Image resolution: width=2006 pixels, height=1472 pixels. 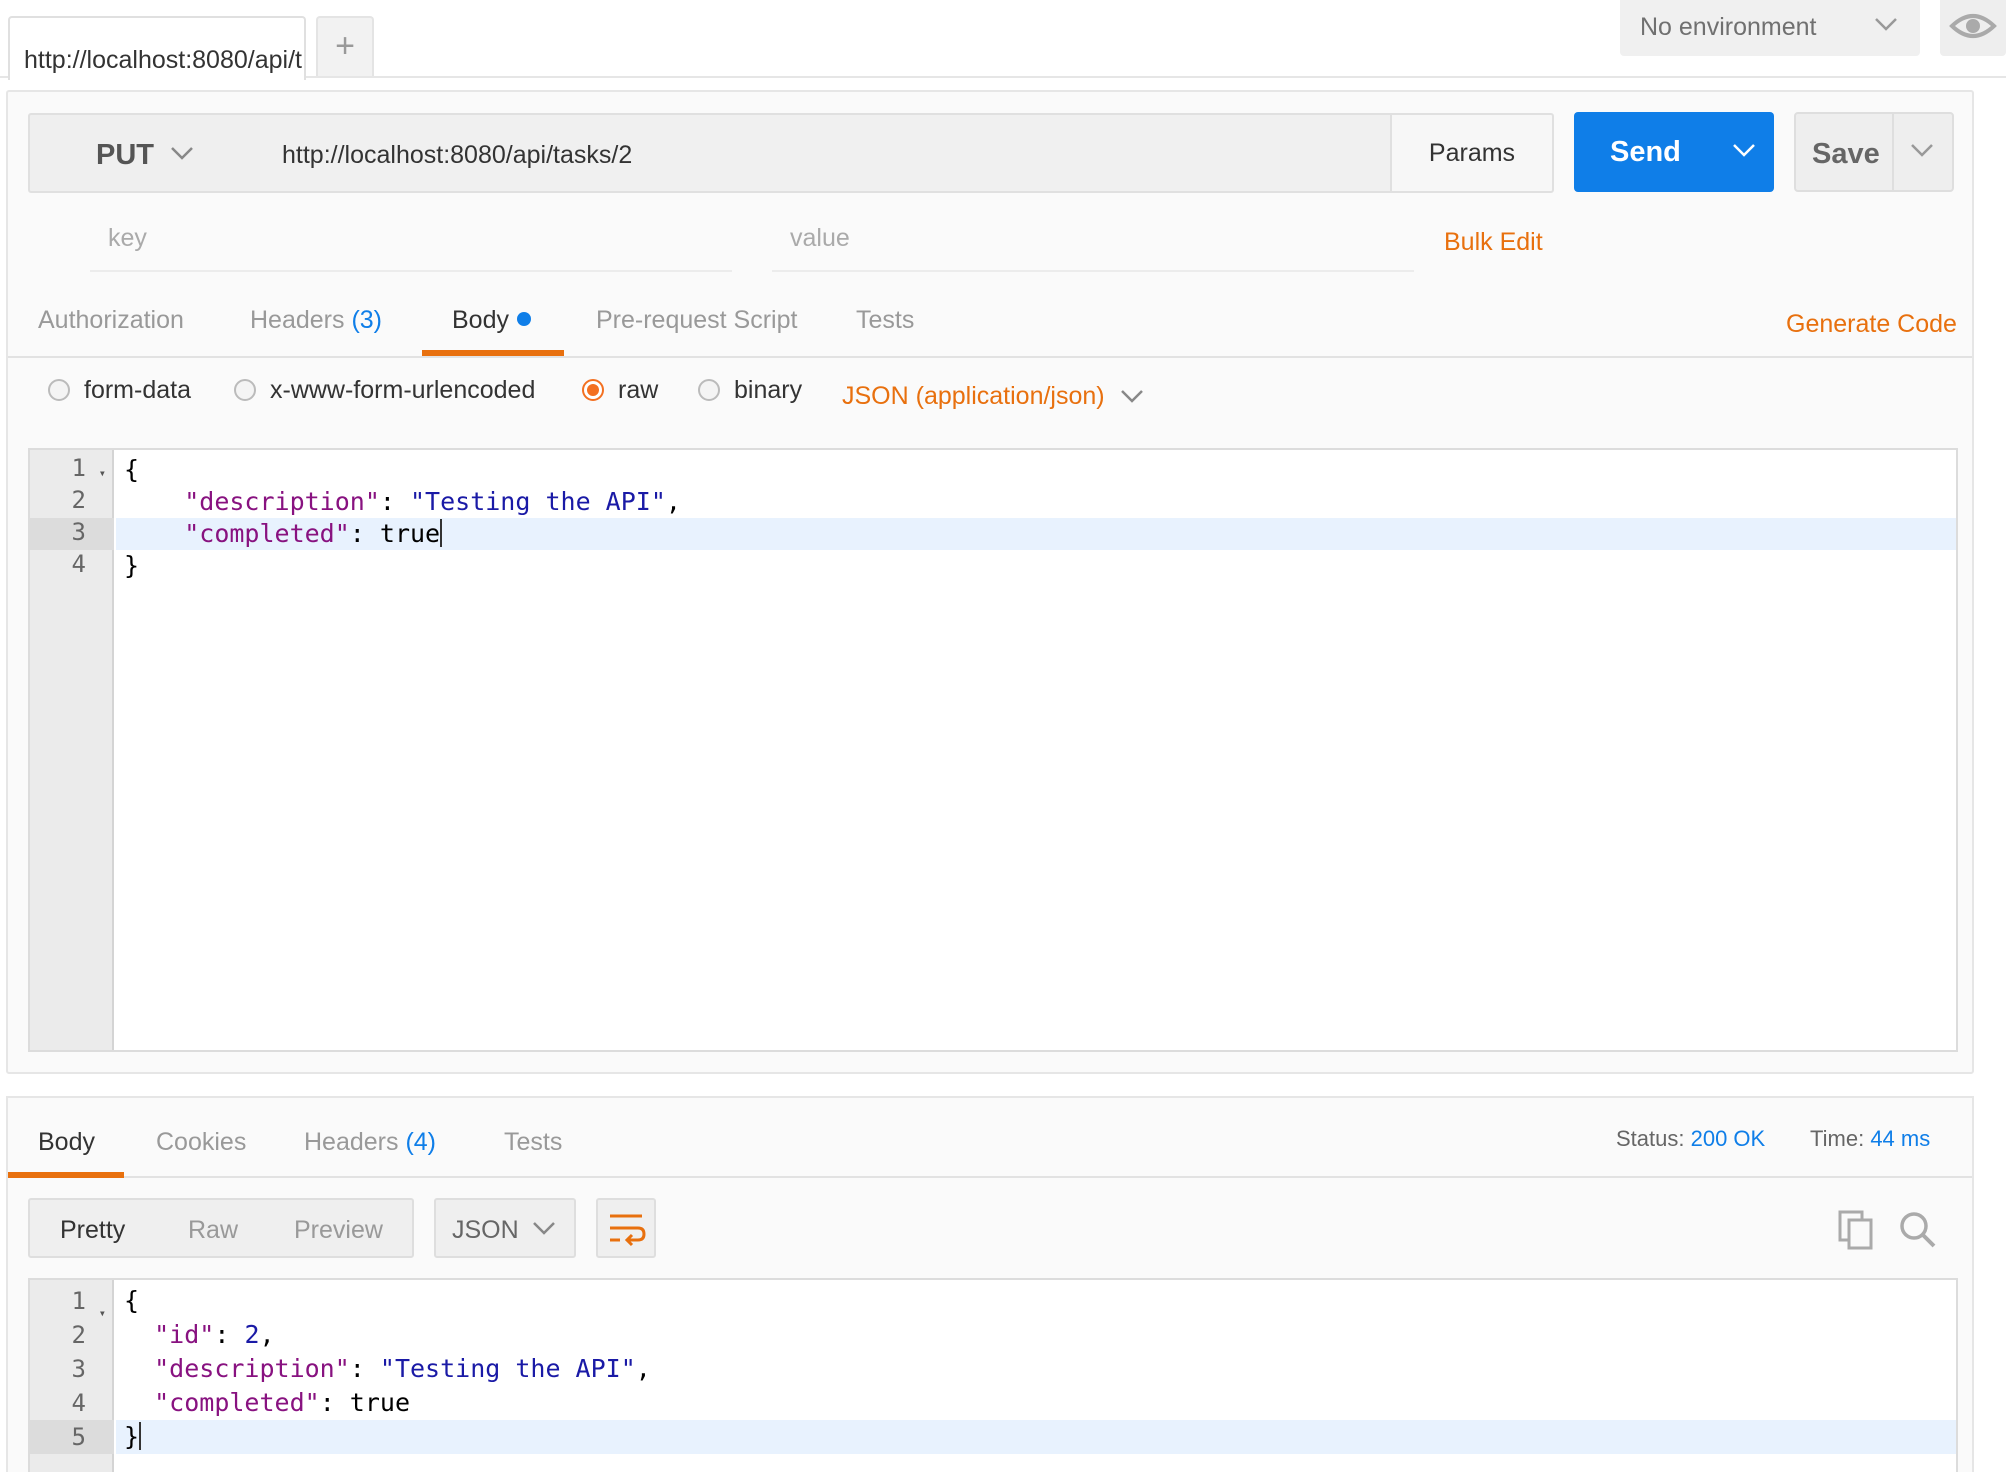 What do you see at coordinates (620, 390) in the screenshot?
I see `radio-raw: raw` at bounding box center [620, 390].